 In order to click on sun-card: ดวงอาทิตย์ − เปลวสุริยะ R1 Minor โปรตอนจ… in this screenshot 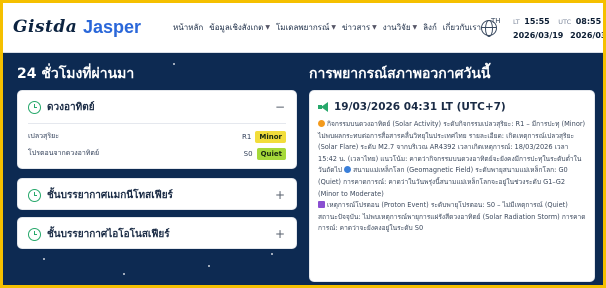, I will do `click(157, 129)`.